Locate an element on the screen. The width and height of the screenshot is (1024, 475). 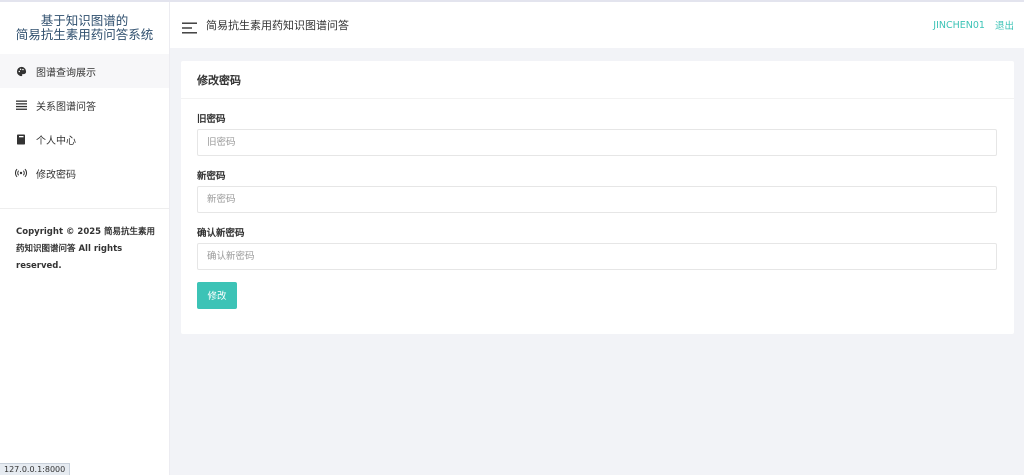
status-bar-url: 127.0.0.1:8000 is located at coordinates (35, 469).